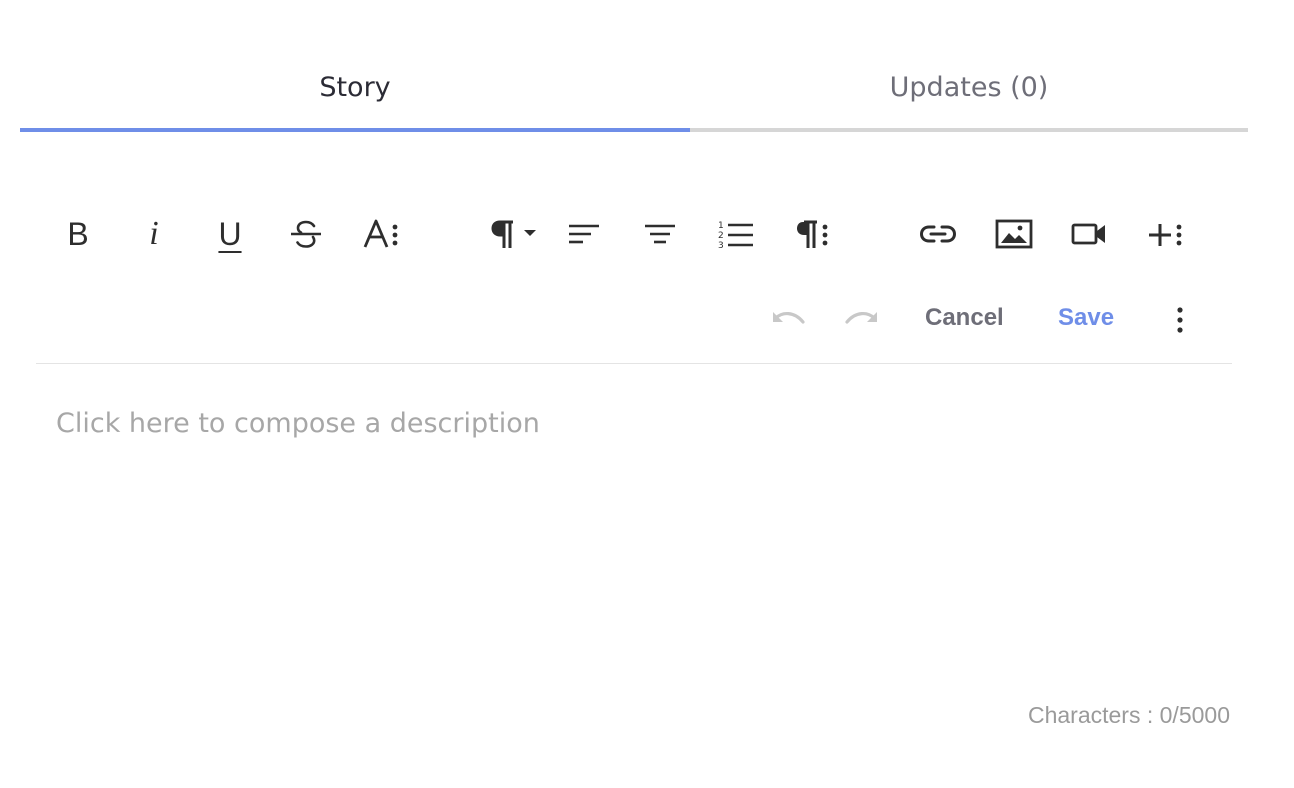 This screenshot has height=788, width=1294. I want to click on more-options-button, so click(1180, 320).